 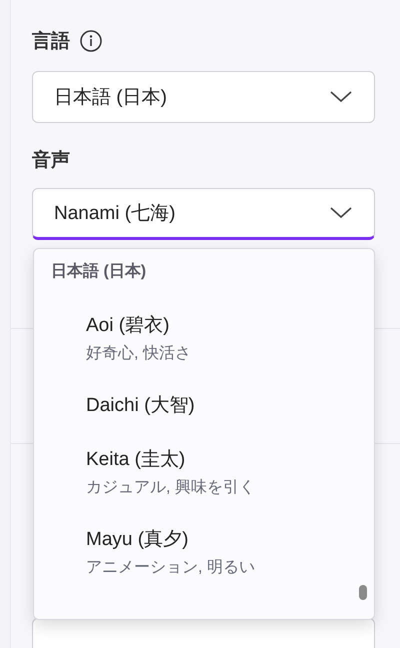 What do you see at coordinates (91, 41) in the screenshot?
I see `info-icon` at bounding box center [91, 41].